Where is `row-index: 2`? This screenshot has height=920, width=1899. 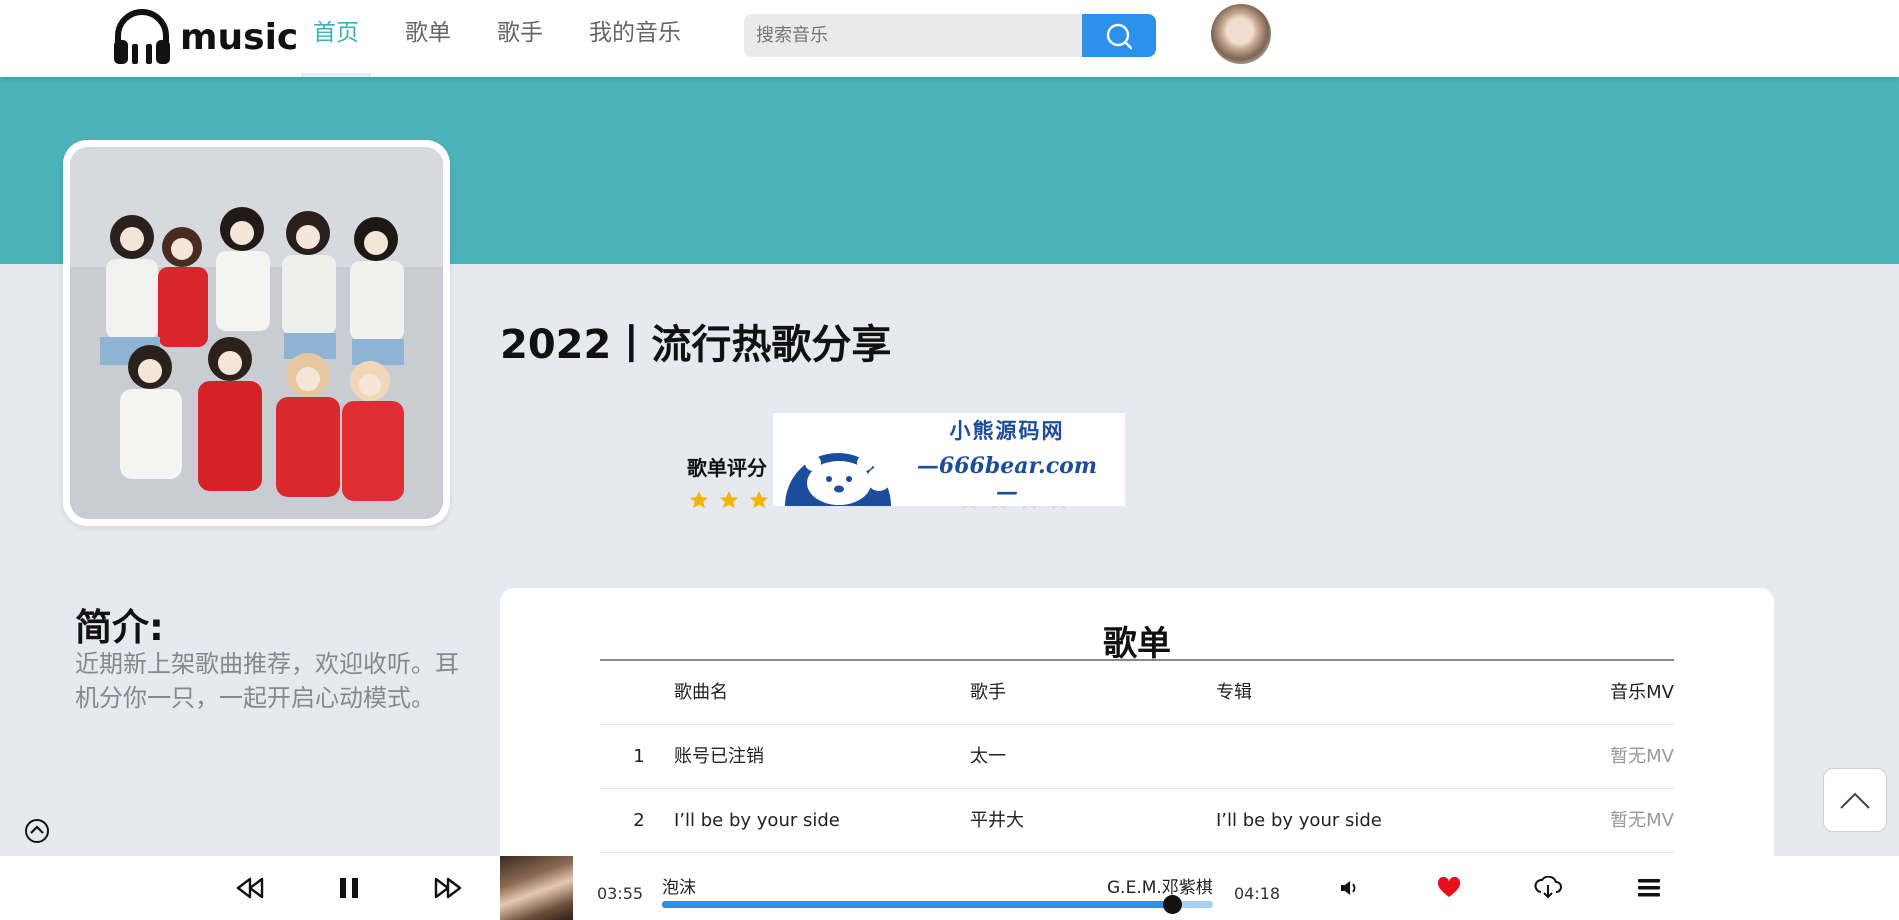 row-index: 2 is located at coordinates (639, 820).